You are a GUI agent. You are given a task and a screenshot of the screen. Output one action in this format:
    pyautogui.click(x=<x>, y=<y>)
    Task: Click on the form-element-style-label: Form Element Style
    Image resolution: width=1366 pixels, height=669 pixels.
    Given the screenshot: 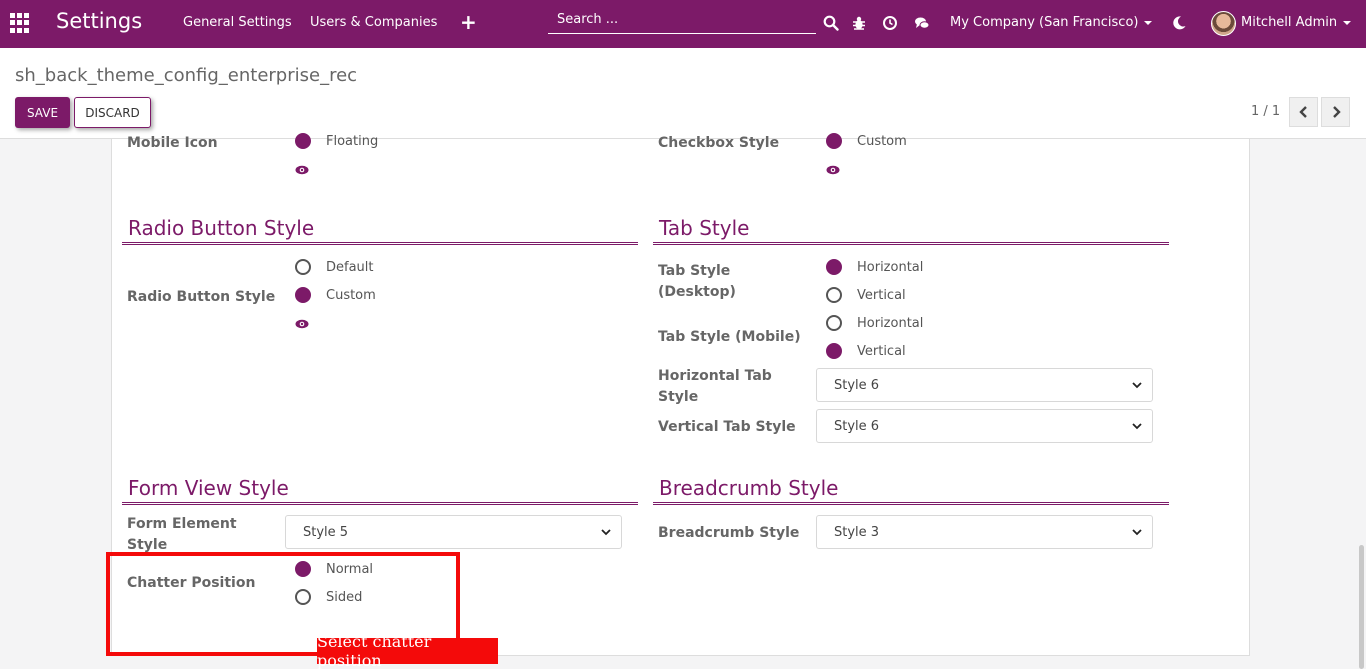 What is the action you would take?
    pyautogui.click(x=182, y=534)
    